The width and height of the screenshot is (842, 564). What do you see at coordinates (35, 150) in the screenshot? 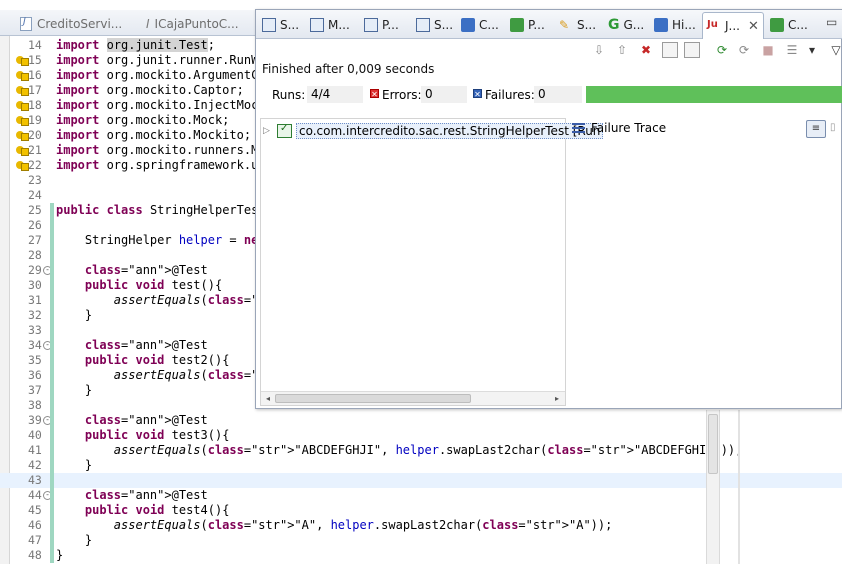
I see `line-number: 21` at bounding box center [35, 150].